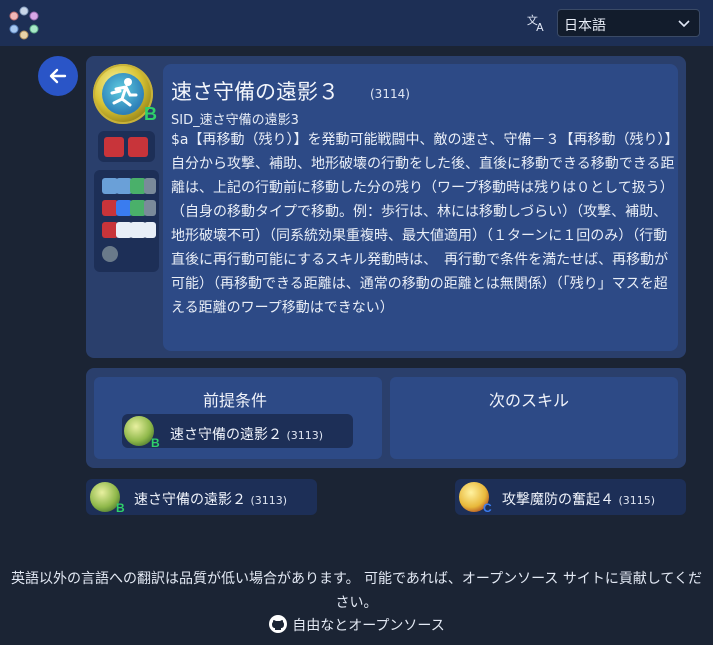 This screenshot has height=645, width=713. I want to click on skill-title: 速さ守備の遠影３, so click(255, 92).